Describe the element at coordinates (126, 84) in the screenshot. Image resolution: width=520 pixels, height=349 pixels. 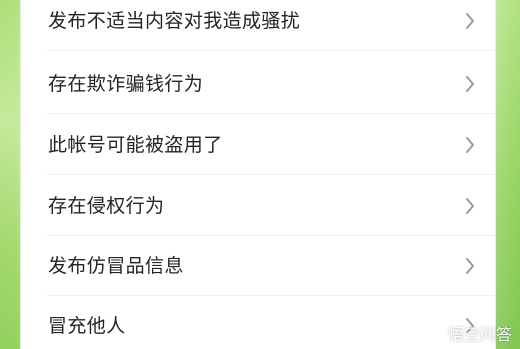
I see `report-option-label: 存在欺诈骗钱行为` at that location.